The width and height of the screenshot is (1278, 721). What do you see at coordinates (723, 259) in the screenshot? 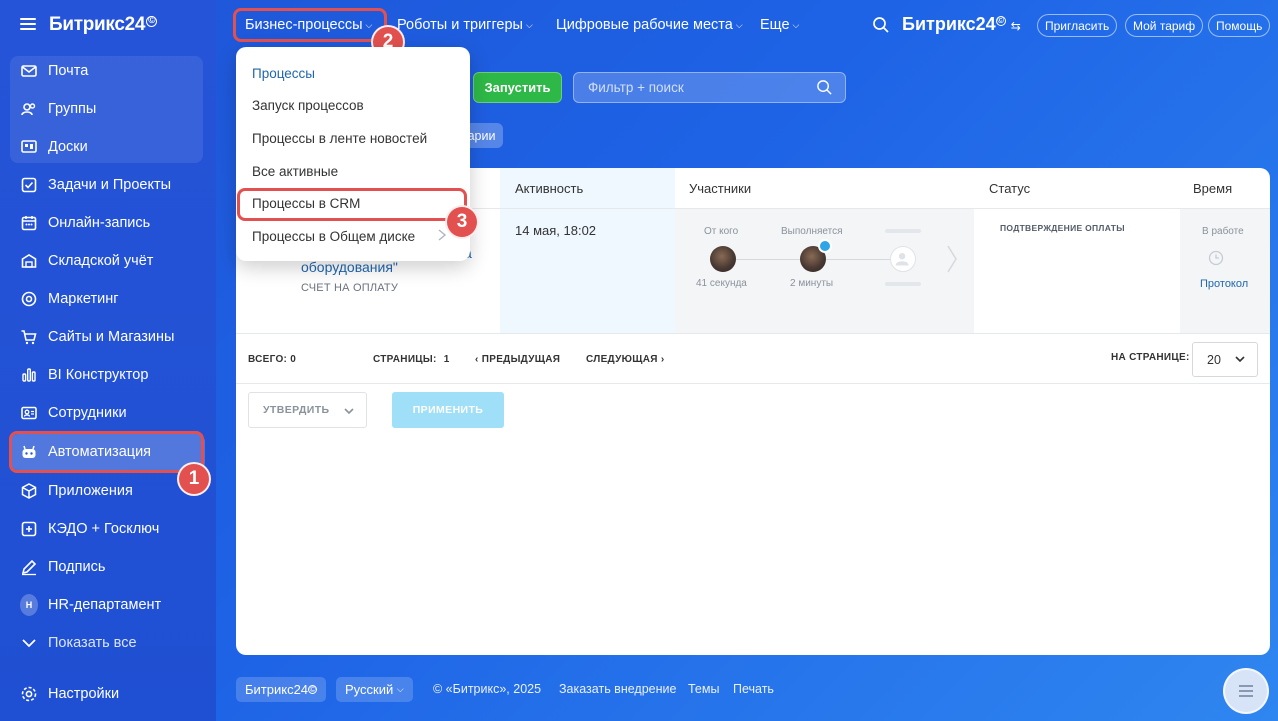
I see `user-avatar` at bounding box center [723, 259].